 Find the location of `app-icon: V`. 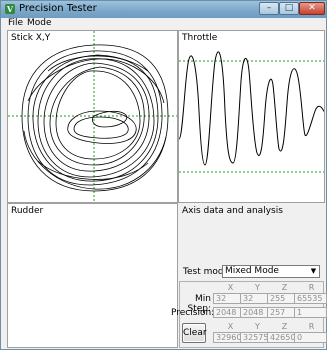

app-icon: V is located at coordinates (10, 9).